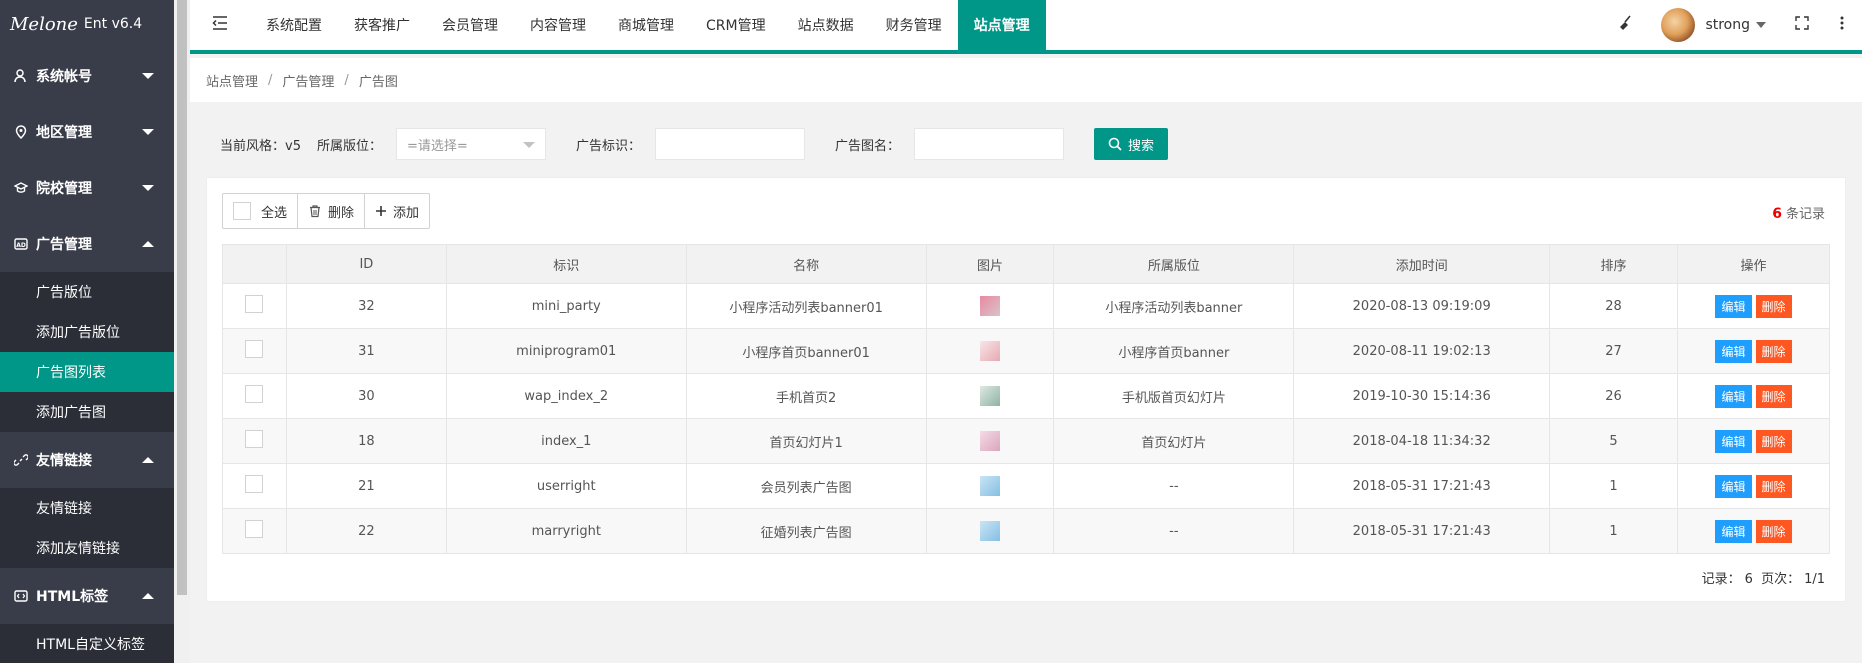 This screenshot has height=663, width=1862. I want to click on sidebar-item-ad-positions: 广告版位, so click(87, 292).